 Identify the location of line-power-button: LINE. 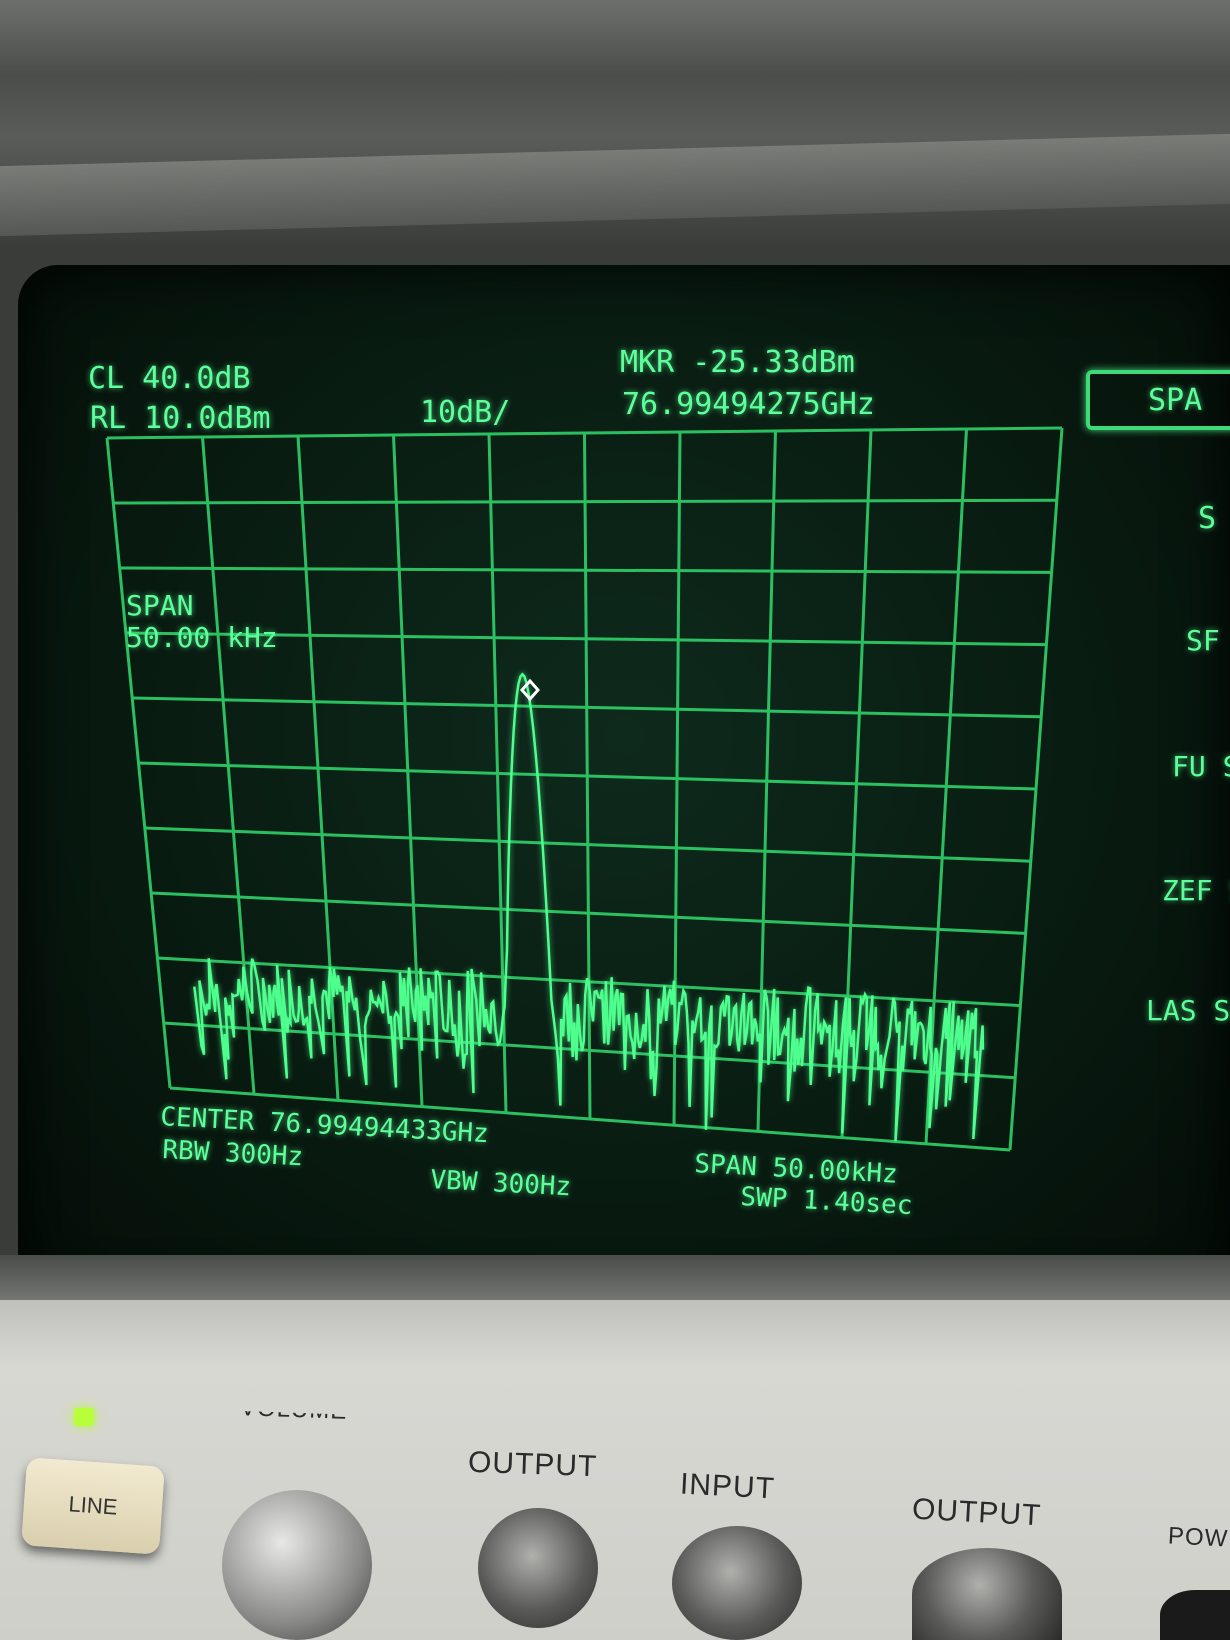
(93, 1506).